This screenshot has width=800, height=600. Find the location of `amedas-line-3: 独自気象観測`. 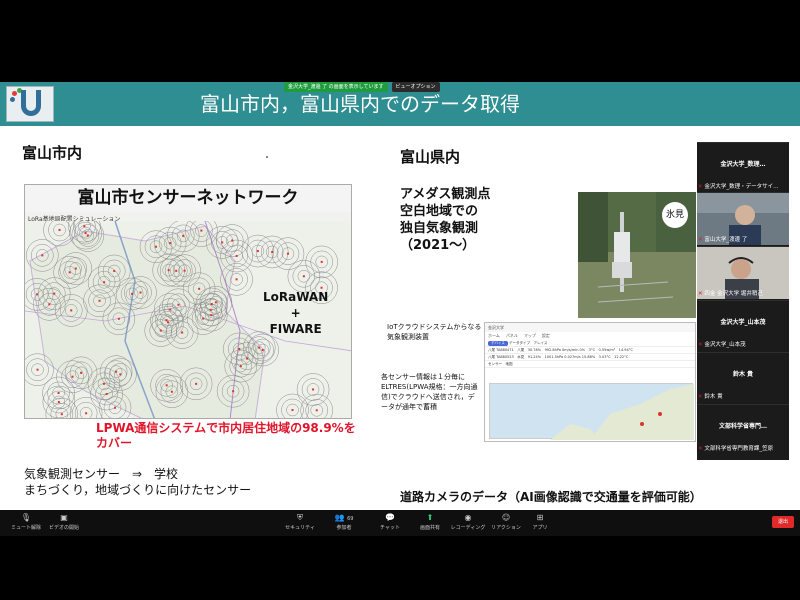

amedas-line-3: 独自気象観測 is located at coordinates (439, 228).